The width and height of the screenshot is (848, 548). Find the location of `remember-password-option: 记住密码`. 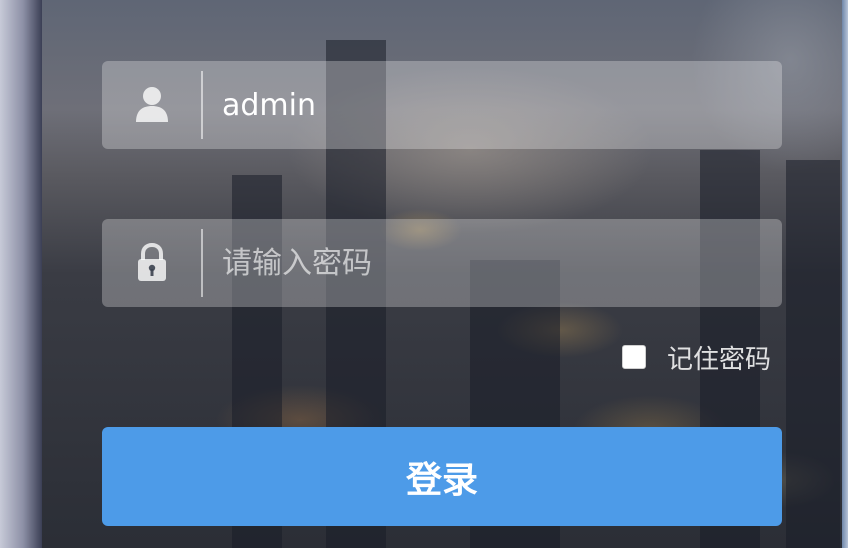

remember-password-option: 记住密码 is located at coordinates (696, 358).